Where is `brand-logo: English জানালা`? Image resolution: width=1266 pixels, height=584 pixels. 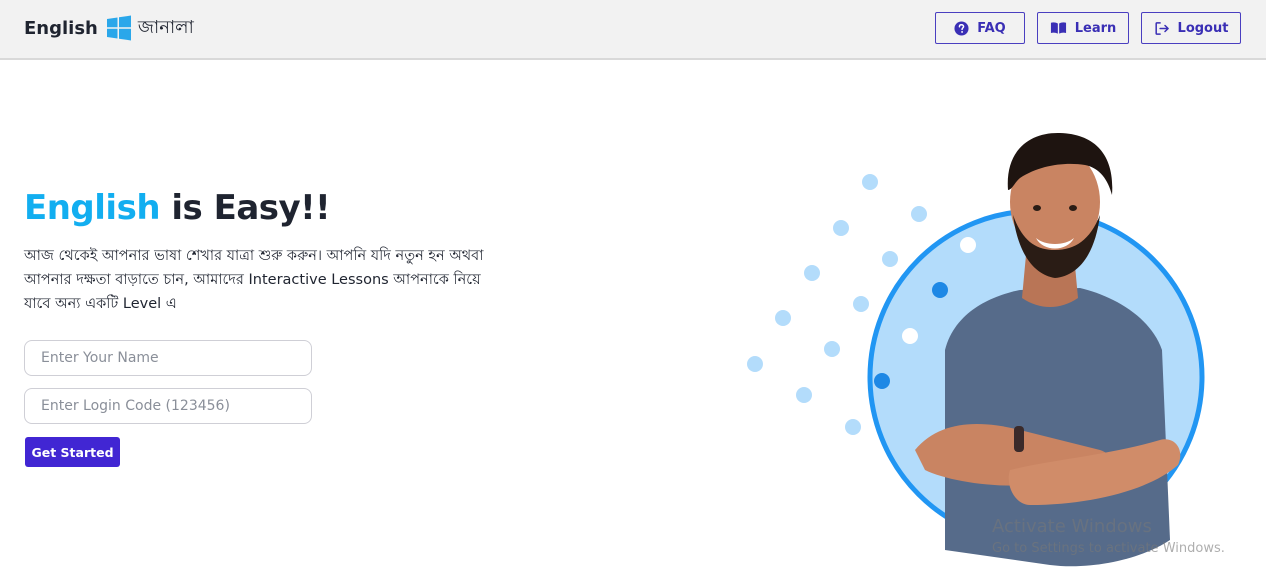
brand-logo: English জানালা is located at coordinates (109, 28).